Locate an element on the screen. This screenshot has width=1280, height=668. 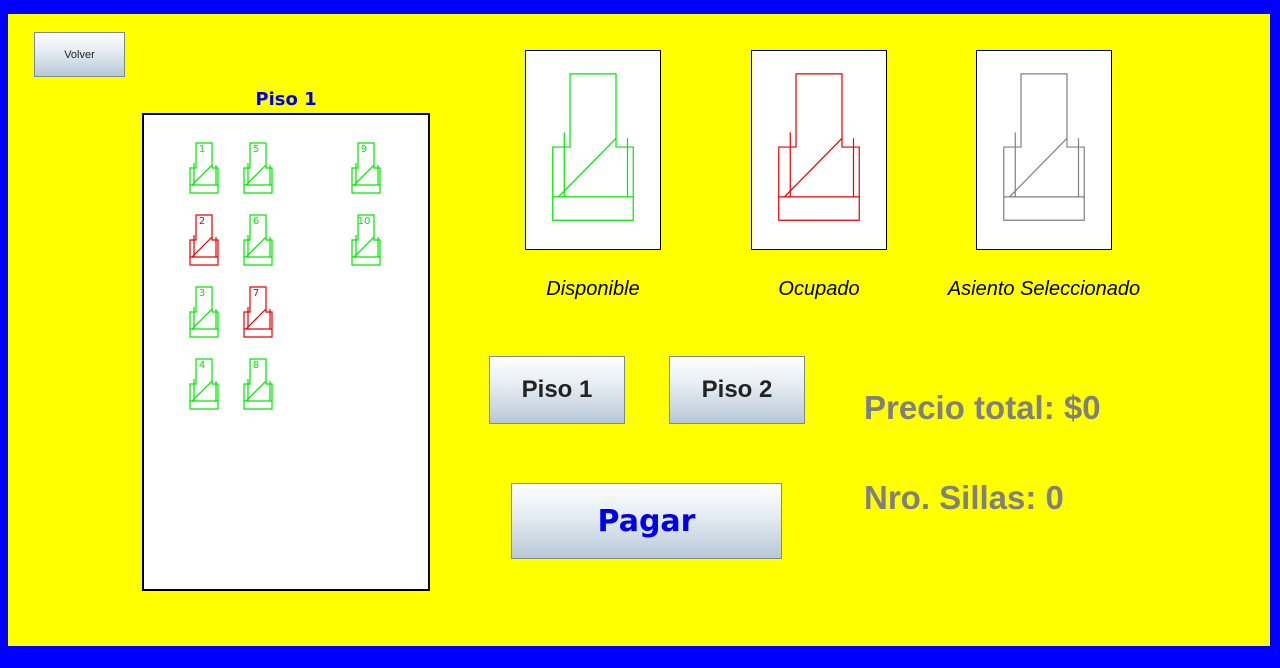
seat-2: 2 is located at coordinates (204, 241).